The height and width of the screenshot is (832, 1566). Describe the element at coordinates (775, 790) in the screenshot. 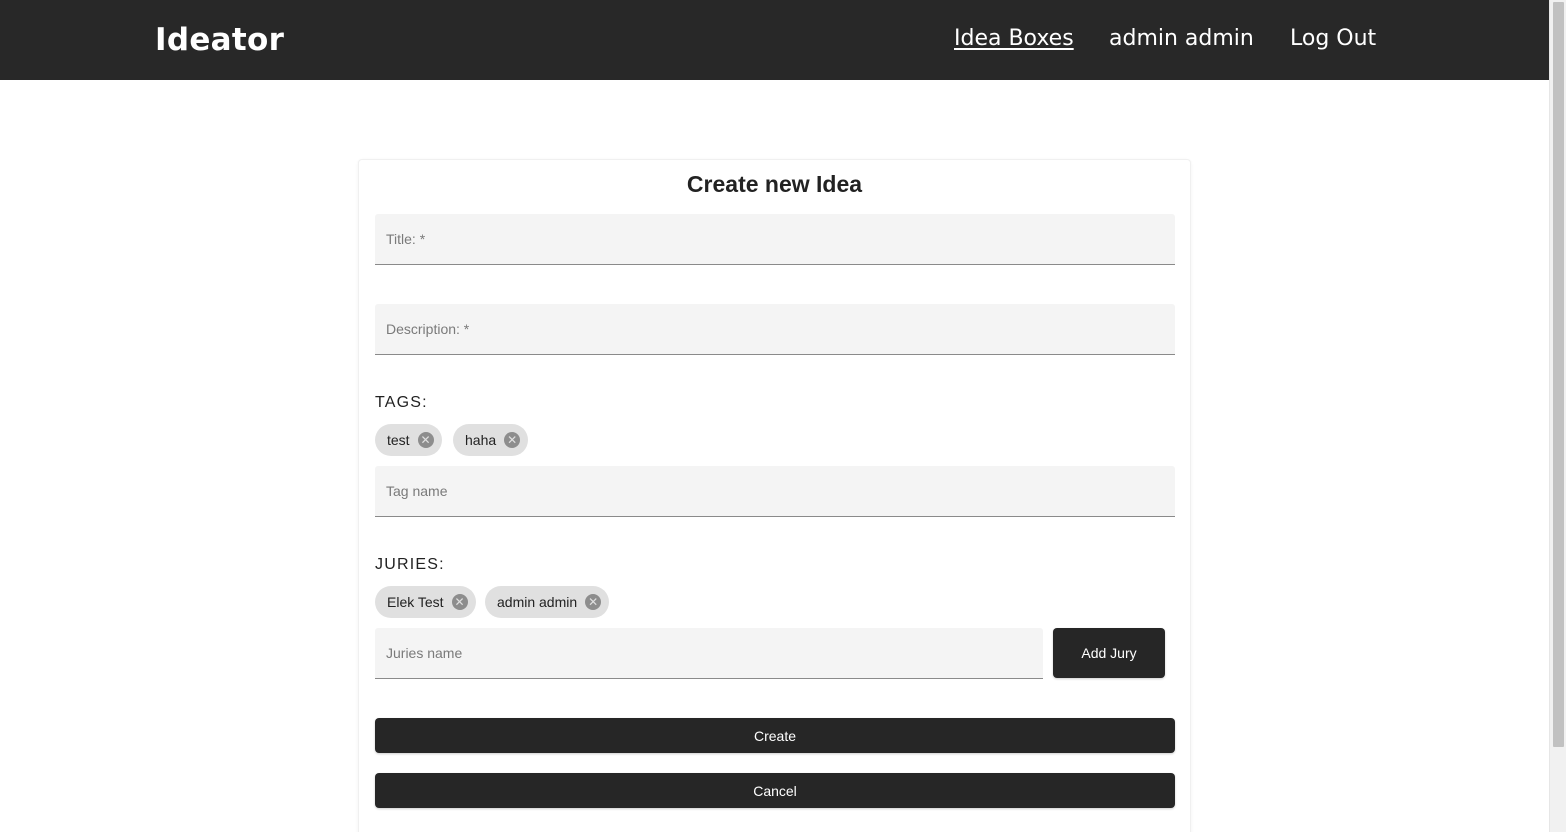

I see `cancel-button: Cancel` at that location.